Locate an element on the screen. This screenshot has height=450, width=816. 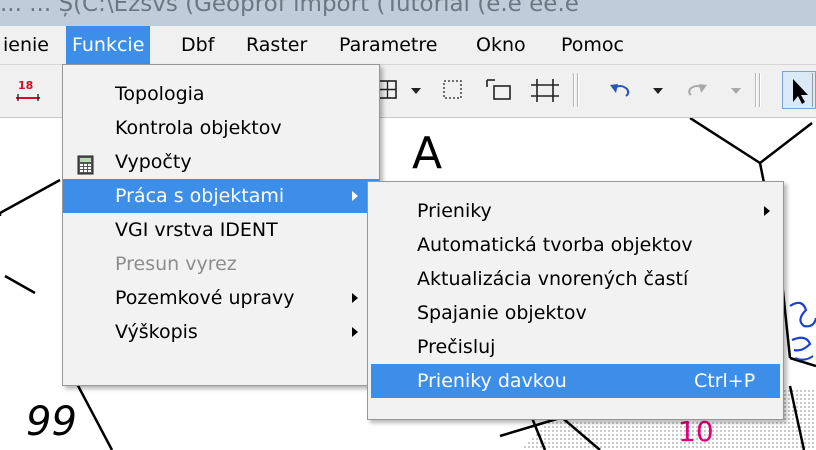
menu-item-praca-s-objektami: Práca s objektami is located at coordinates (221, 196).